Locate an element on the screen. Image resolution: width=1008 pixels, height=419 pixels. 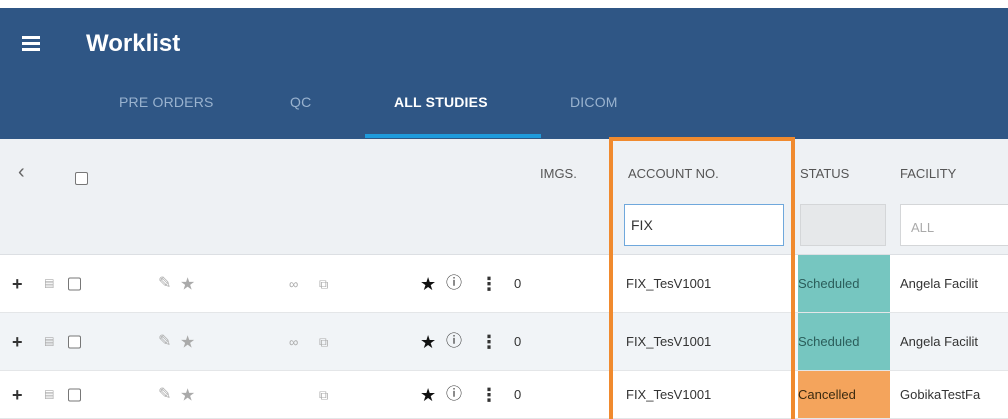
column-header-account: ACCOUNT NO. is located at coordinates (673, 173).